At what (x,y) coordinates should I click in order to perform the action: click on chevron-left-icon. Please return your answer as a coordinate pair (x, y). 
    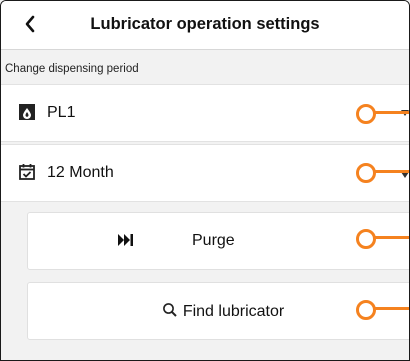
    Looking at the image, I should click on (30, 24).